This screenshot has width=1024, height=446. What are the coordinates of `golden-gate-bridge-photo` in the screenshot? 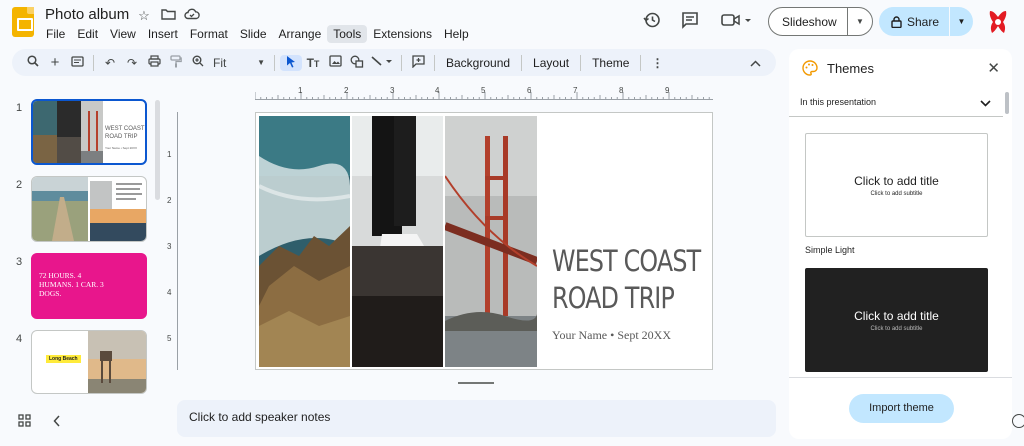 It's located at (491, 241).